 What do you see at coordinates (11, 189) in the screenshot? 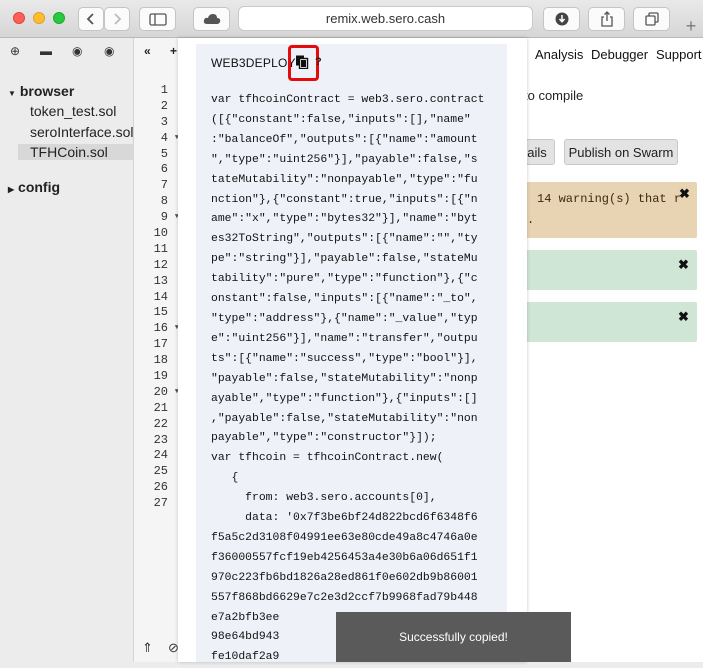
I see `caret-right-icon: ▶` at bounding box center [11, 189].